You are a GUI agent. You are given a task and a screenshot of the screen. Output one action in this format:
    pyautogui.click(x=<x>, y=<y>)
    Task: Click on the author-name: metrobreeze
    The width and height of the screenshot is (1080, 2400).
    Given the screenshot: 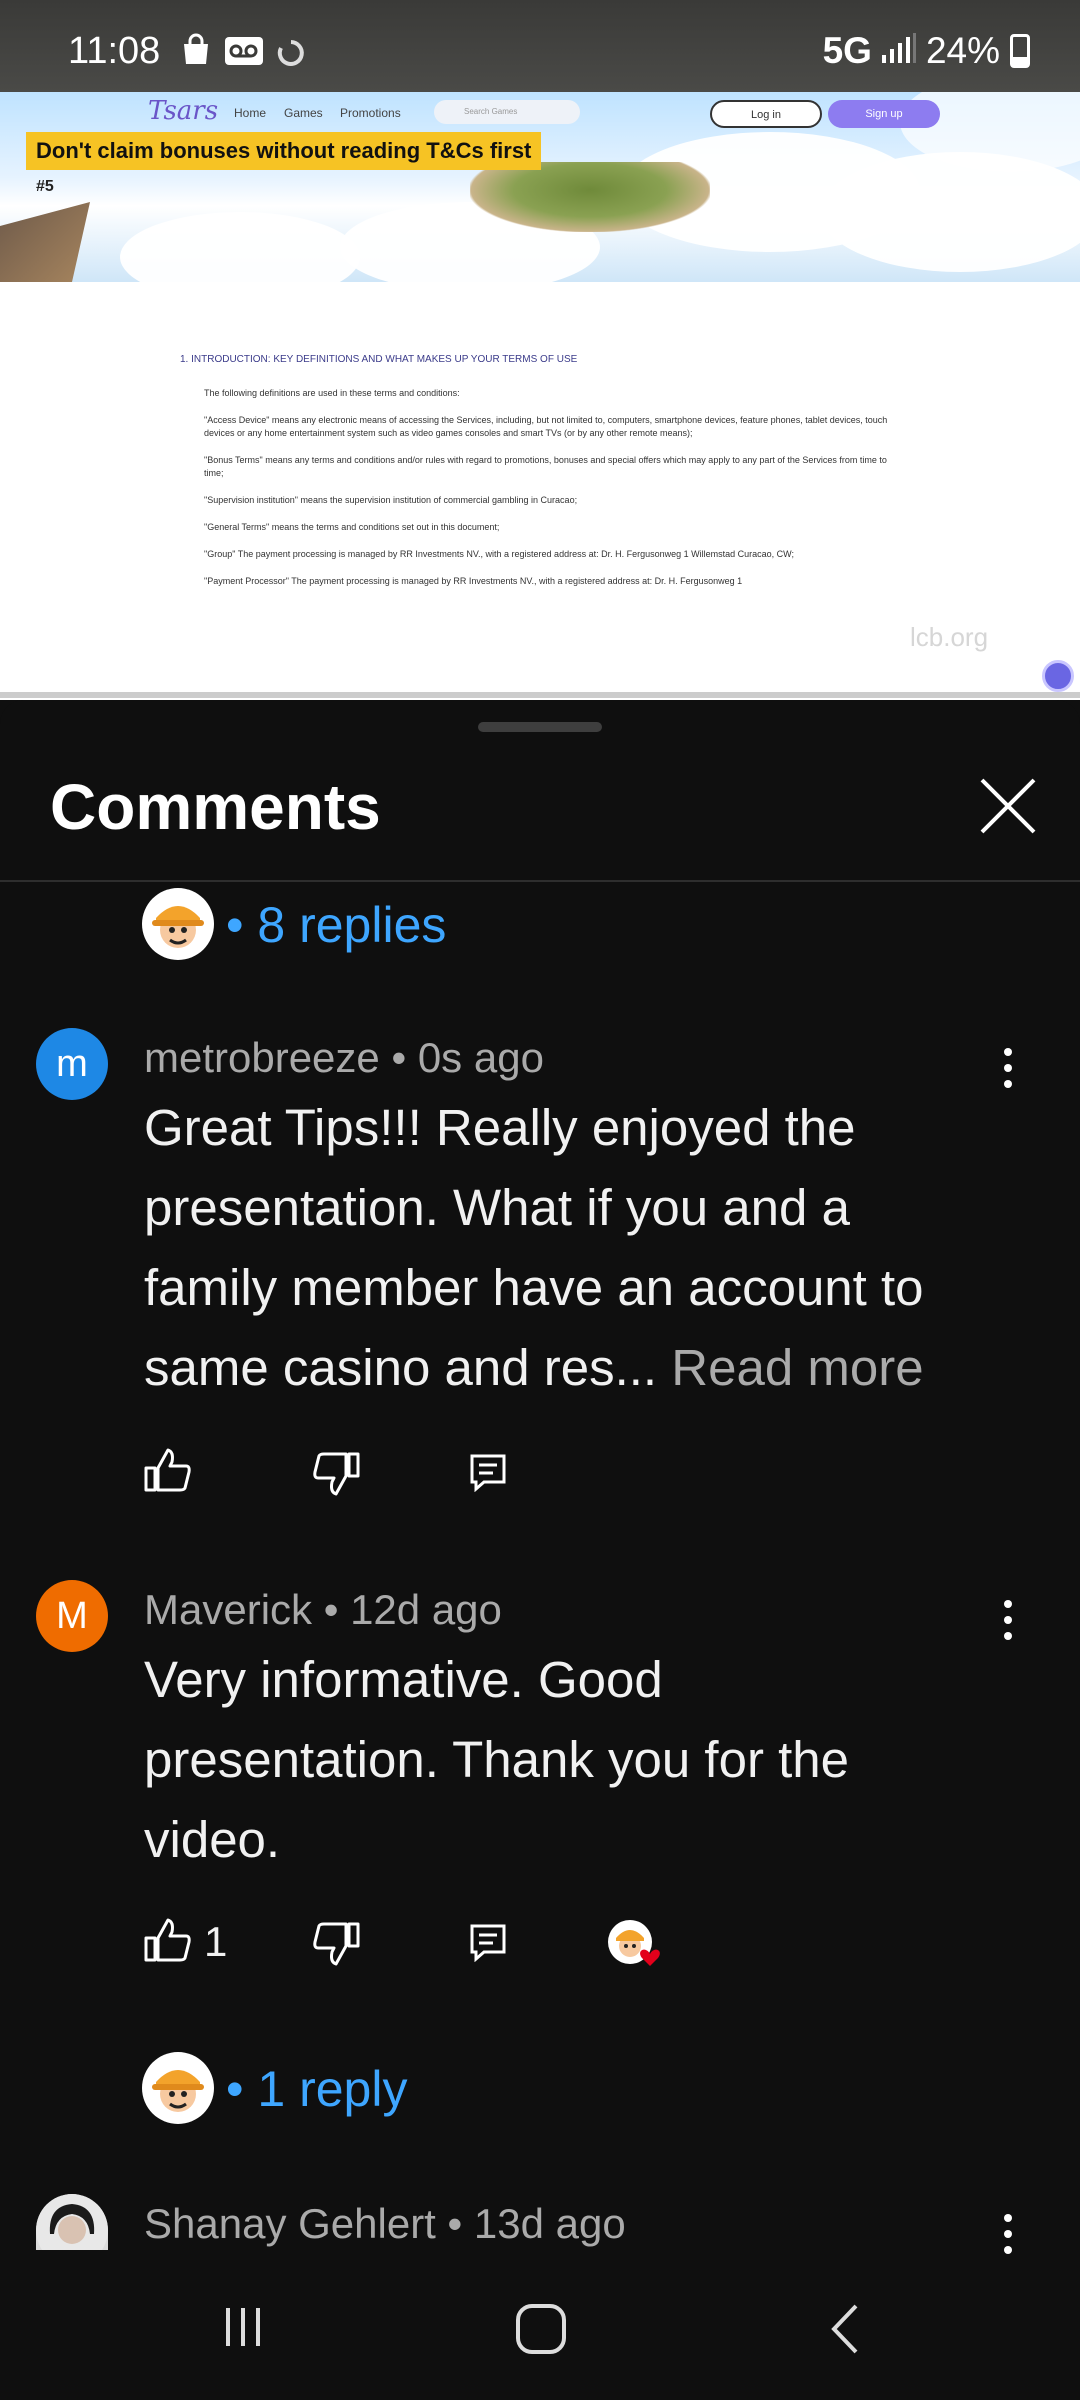 What is the action you would take?
    pyautogui.click(x=262, y=1057)
    